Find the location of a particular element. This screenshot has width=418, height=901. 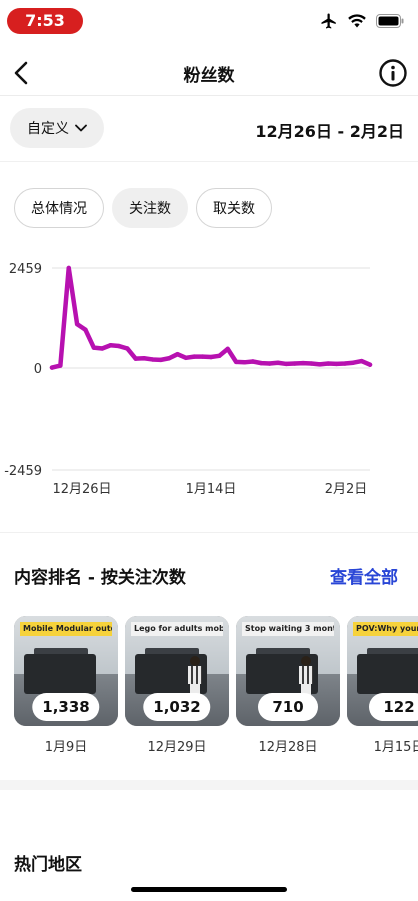

status-icons is located at coordinates (362, 21).